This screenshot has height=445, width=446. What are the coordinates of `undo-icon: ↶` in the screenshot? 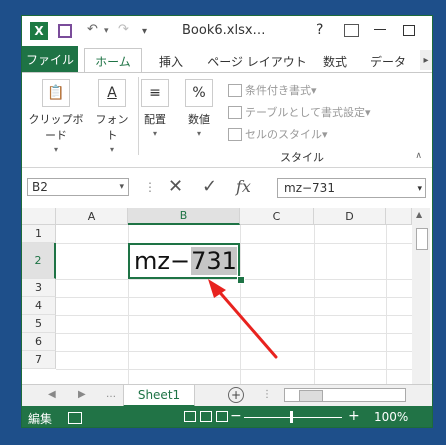 It's located at (92, 29).